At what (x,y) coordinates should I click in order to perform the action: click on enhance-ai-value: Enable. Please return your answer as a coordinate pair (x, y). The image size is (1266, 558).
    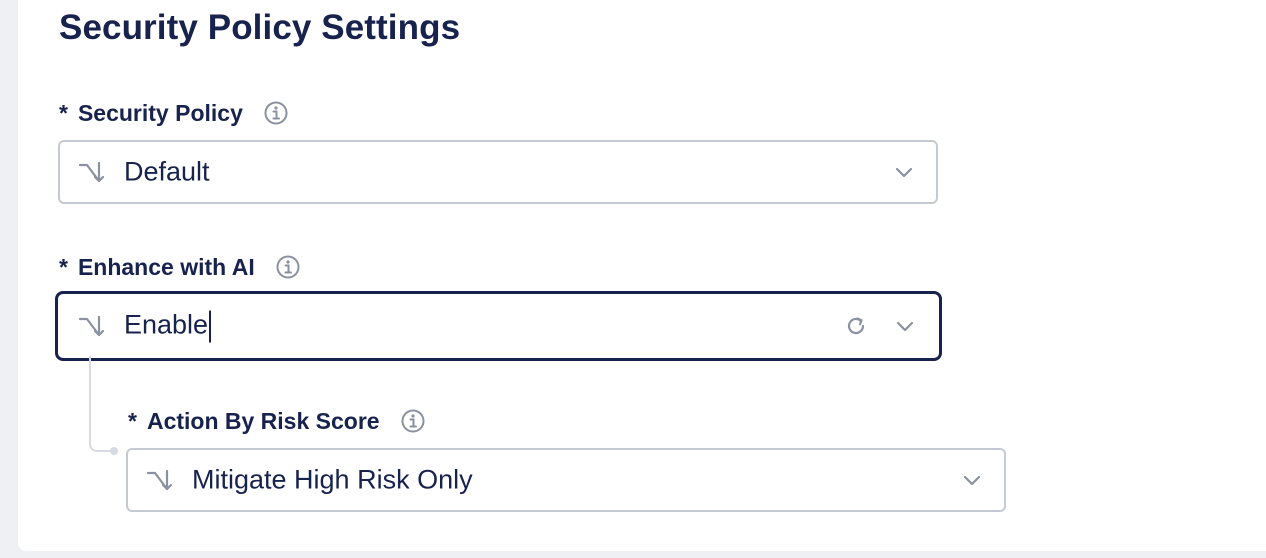
    Looking at the image, I should click on (166, 324).